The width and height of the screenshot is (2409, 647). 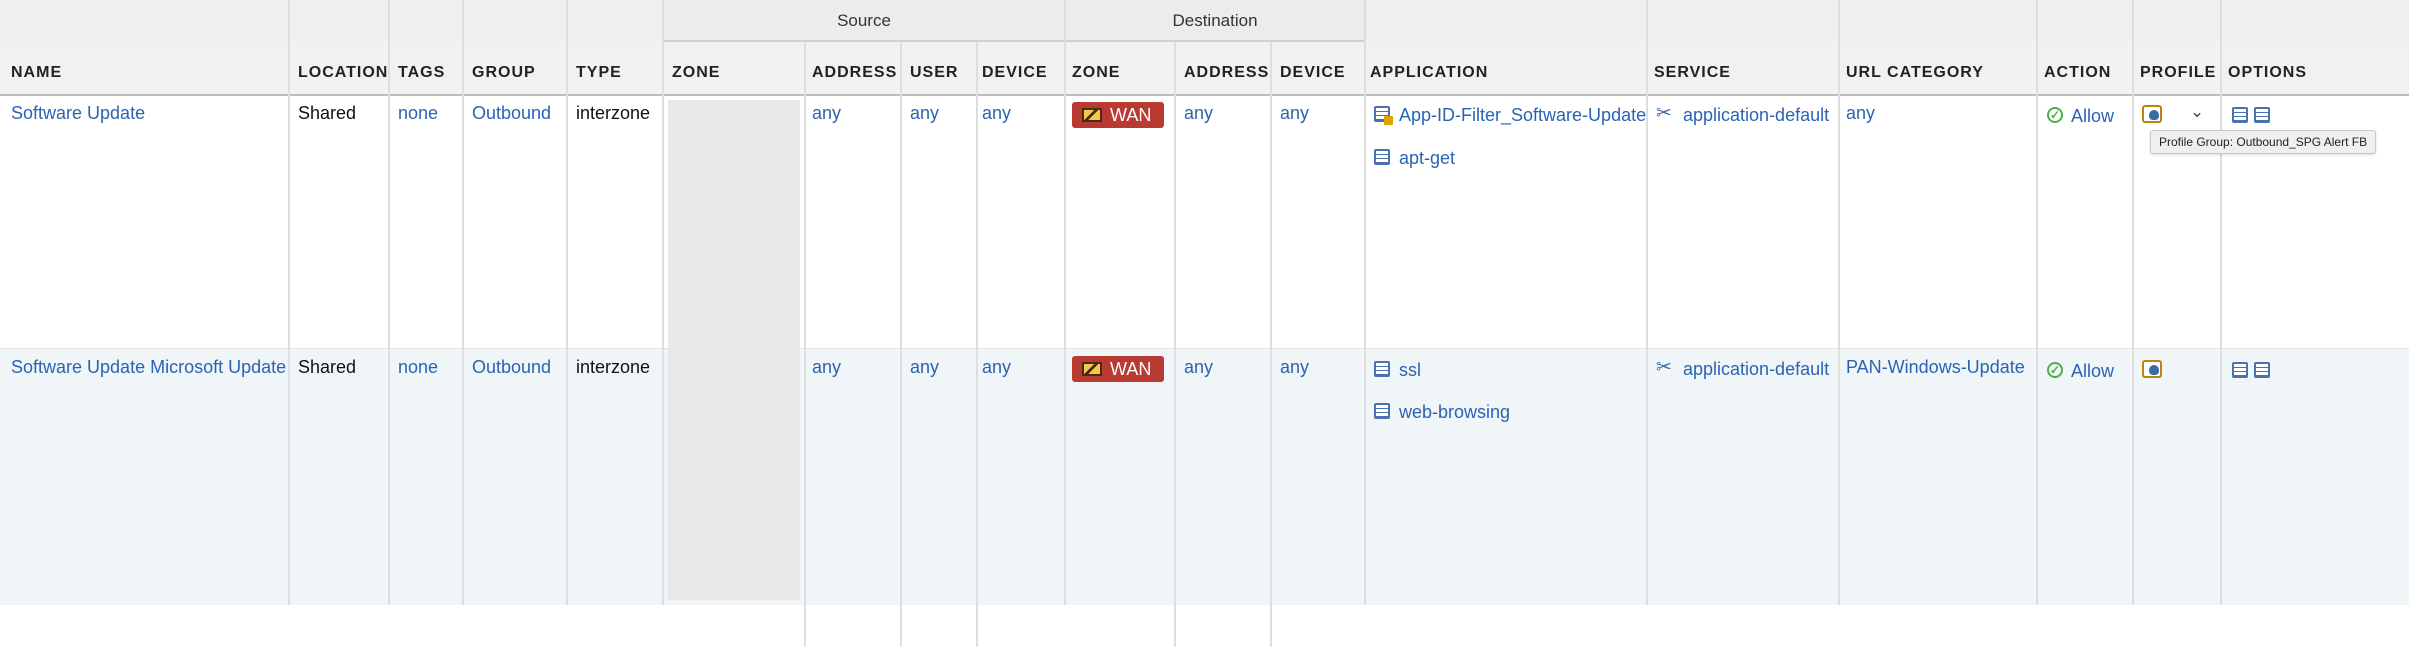 What do you see at coordinates (1522, 115) in the screenshot?
I see `application-link: App-ID-Filter_Software-Update` at bounding box center [1522, 115].